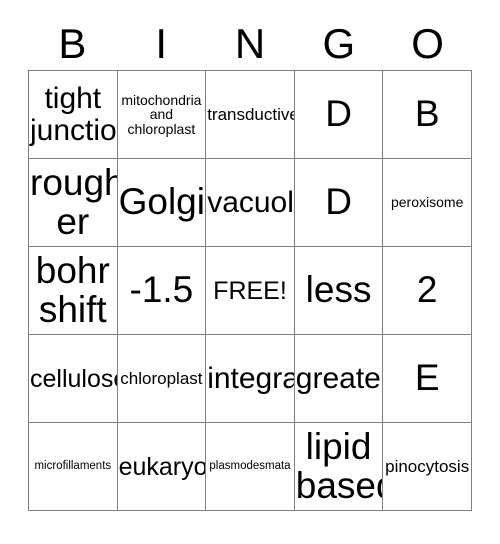 This screenshot has height=544, width=500. I want to click on header-letter-text: B, so click(72, 43).